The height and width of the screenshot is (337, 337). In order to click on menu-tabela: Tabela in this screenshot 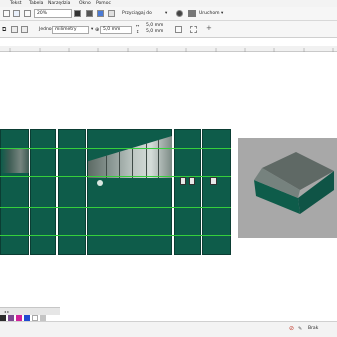, I will do `click(36, 3)`.